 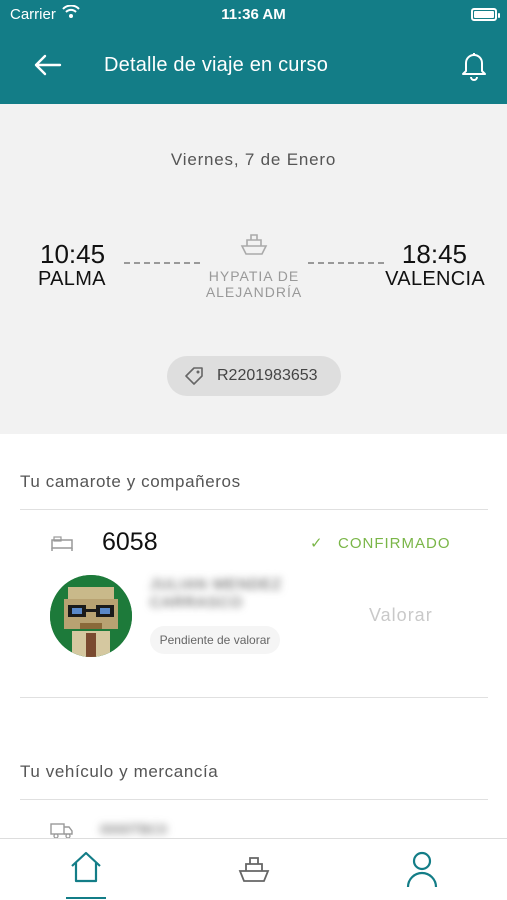 I want to click on arrival-time: 18:45, so click(x=434, y=254).